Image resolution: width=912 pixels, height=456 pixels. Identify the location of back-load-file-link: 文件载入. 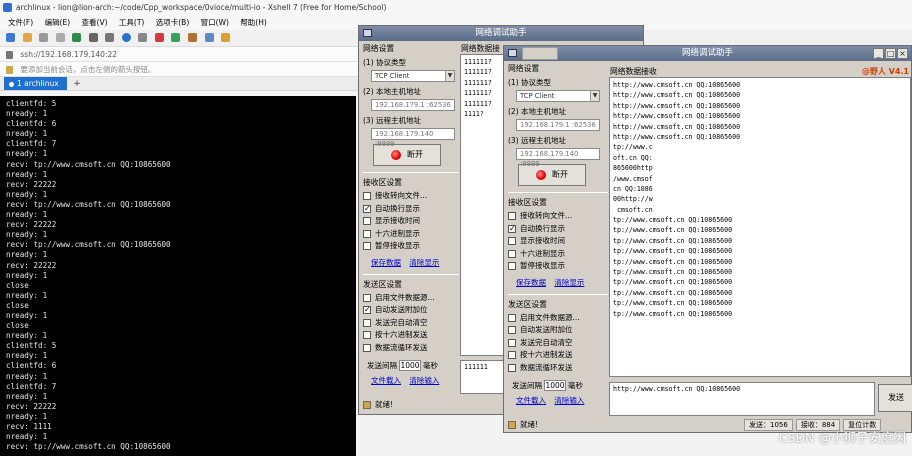
(386, 380).